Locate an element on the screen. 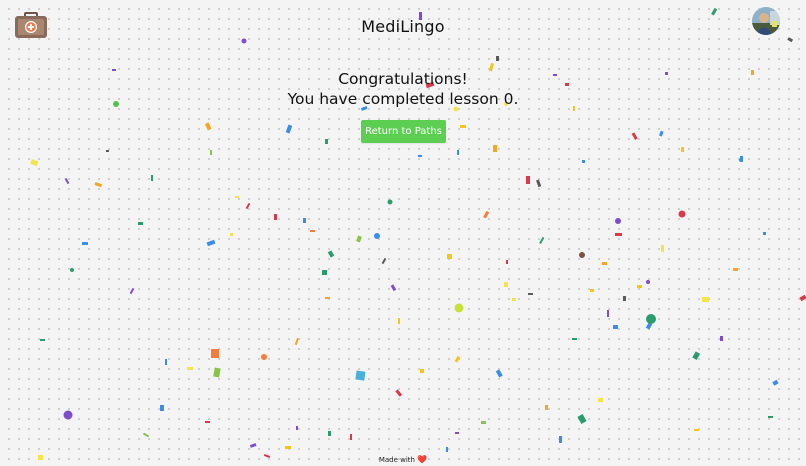 This screenshot has width=806, height=466. user-avatar is located at coordinates (766, 21).